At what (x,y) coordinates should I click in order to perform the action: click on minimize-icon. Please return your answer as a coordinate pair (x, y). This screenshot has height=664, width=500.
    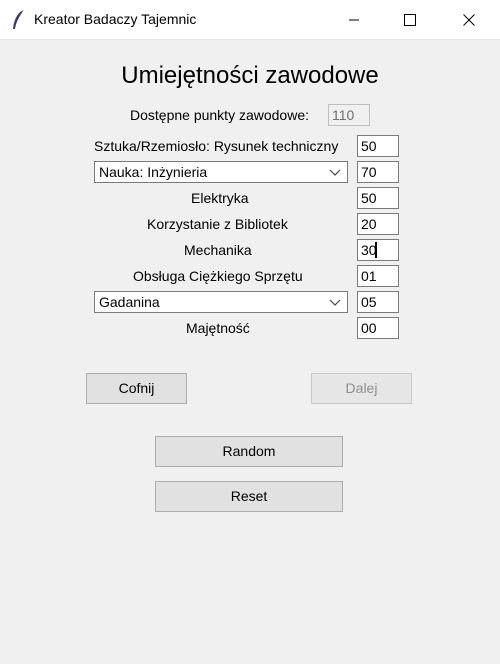
    Looking at the image, I should click on (354, 19).